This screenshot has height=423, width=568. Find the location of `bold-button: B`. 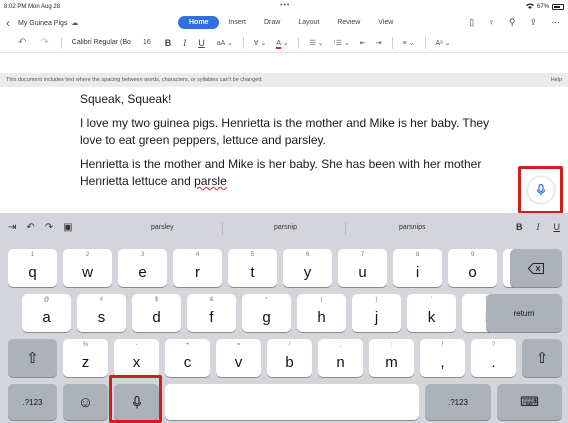

bold-button: B is located at coordinates (168, 43).